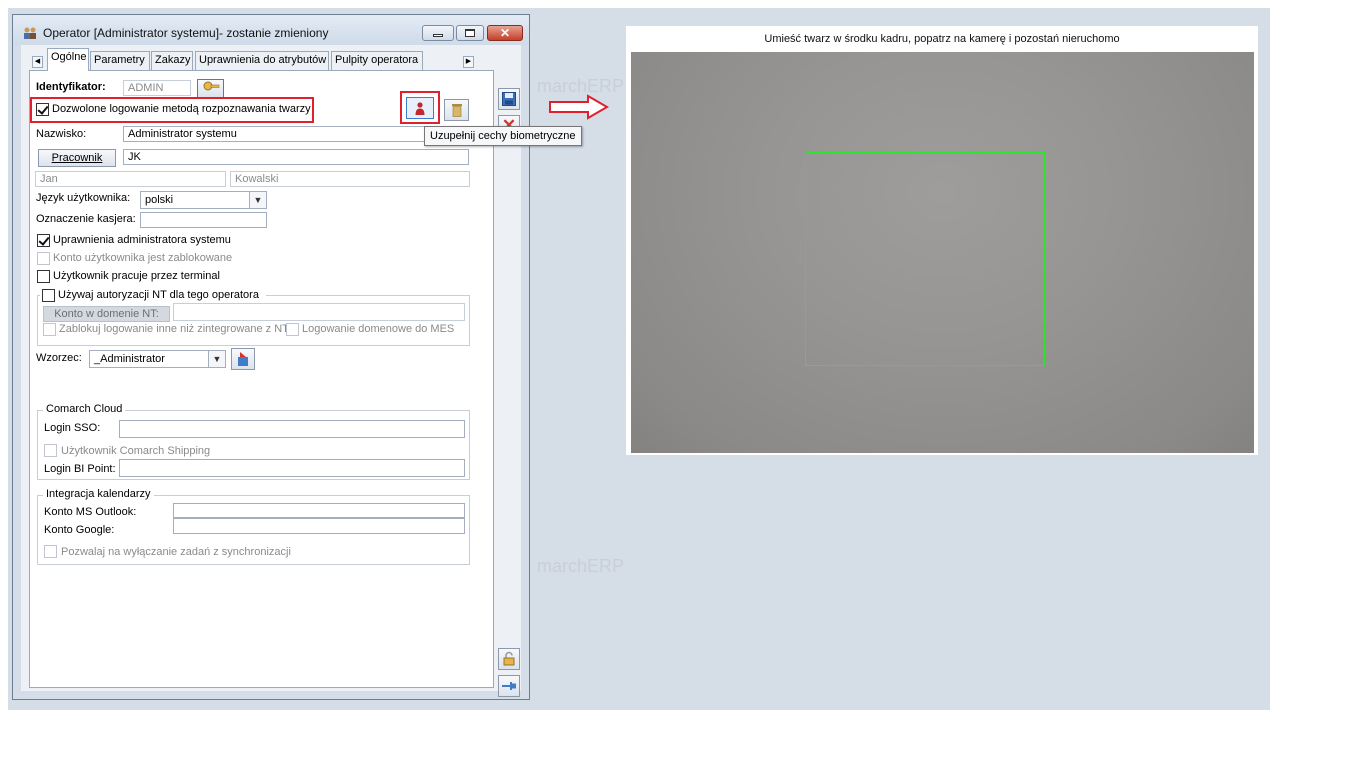 This screenshot has height=769, width=1367. What do you see at coordinates (142, 240) in the screenshot?
I see `admin-rights-label: Uprawnienia administratora systemu` at bounding box center [142, 240].